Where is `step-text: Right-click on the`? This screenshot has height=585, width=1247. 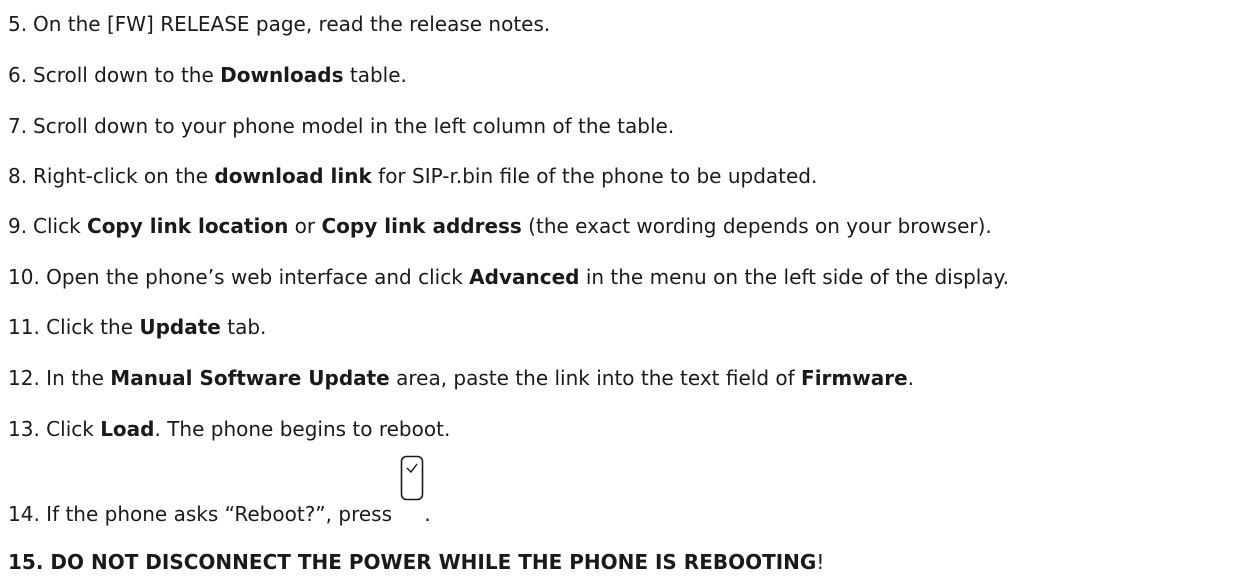 step-text: Right-click on the is located at coordinates (124, 176).